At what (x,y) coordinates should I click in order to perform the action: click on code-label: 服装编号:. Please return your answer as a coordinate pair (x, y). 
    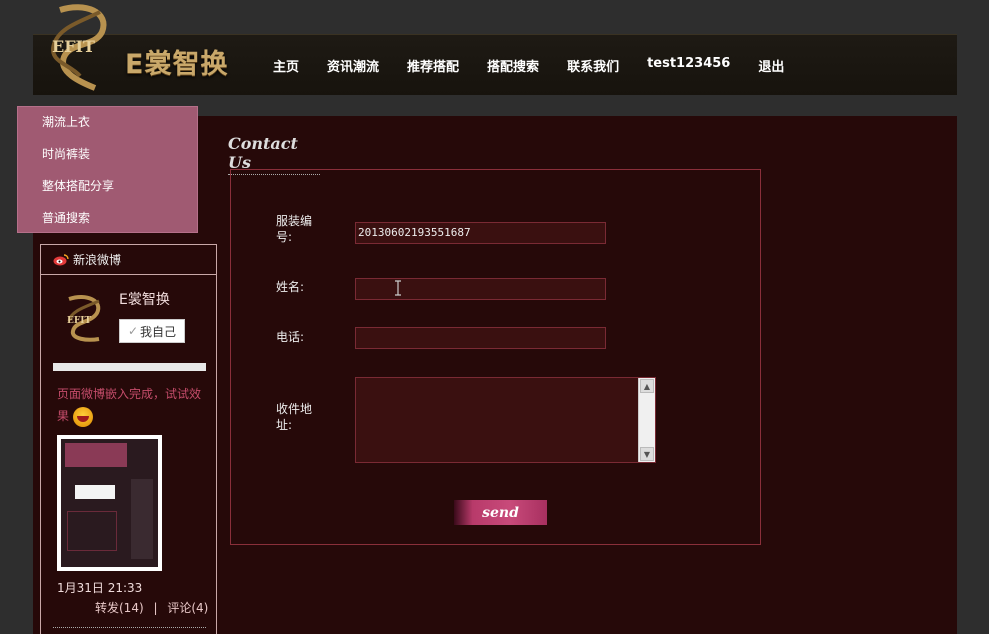
    Looking at the image, I should click on (294, 229).